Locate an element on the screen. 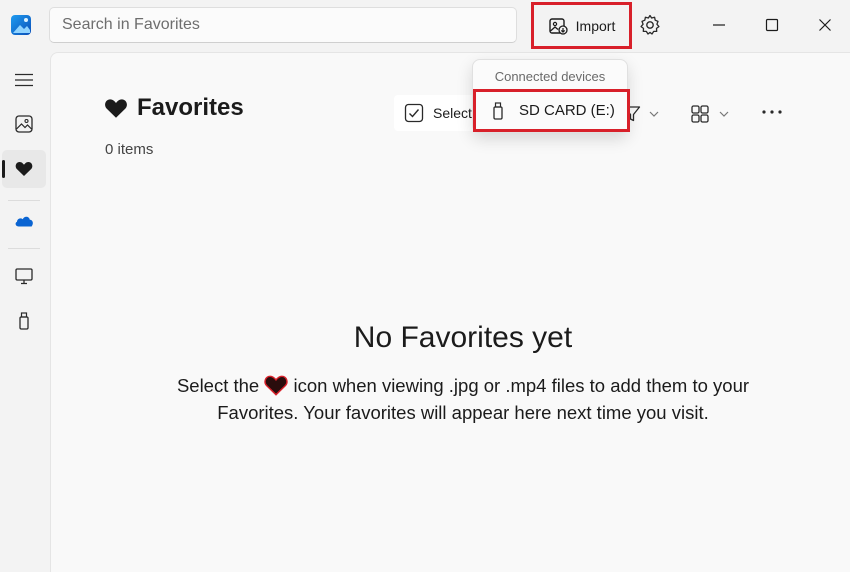 The height and width of the screenshot is (572, 850). maximize-icon is located at coordinates (772, 25).